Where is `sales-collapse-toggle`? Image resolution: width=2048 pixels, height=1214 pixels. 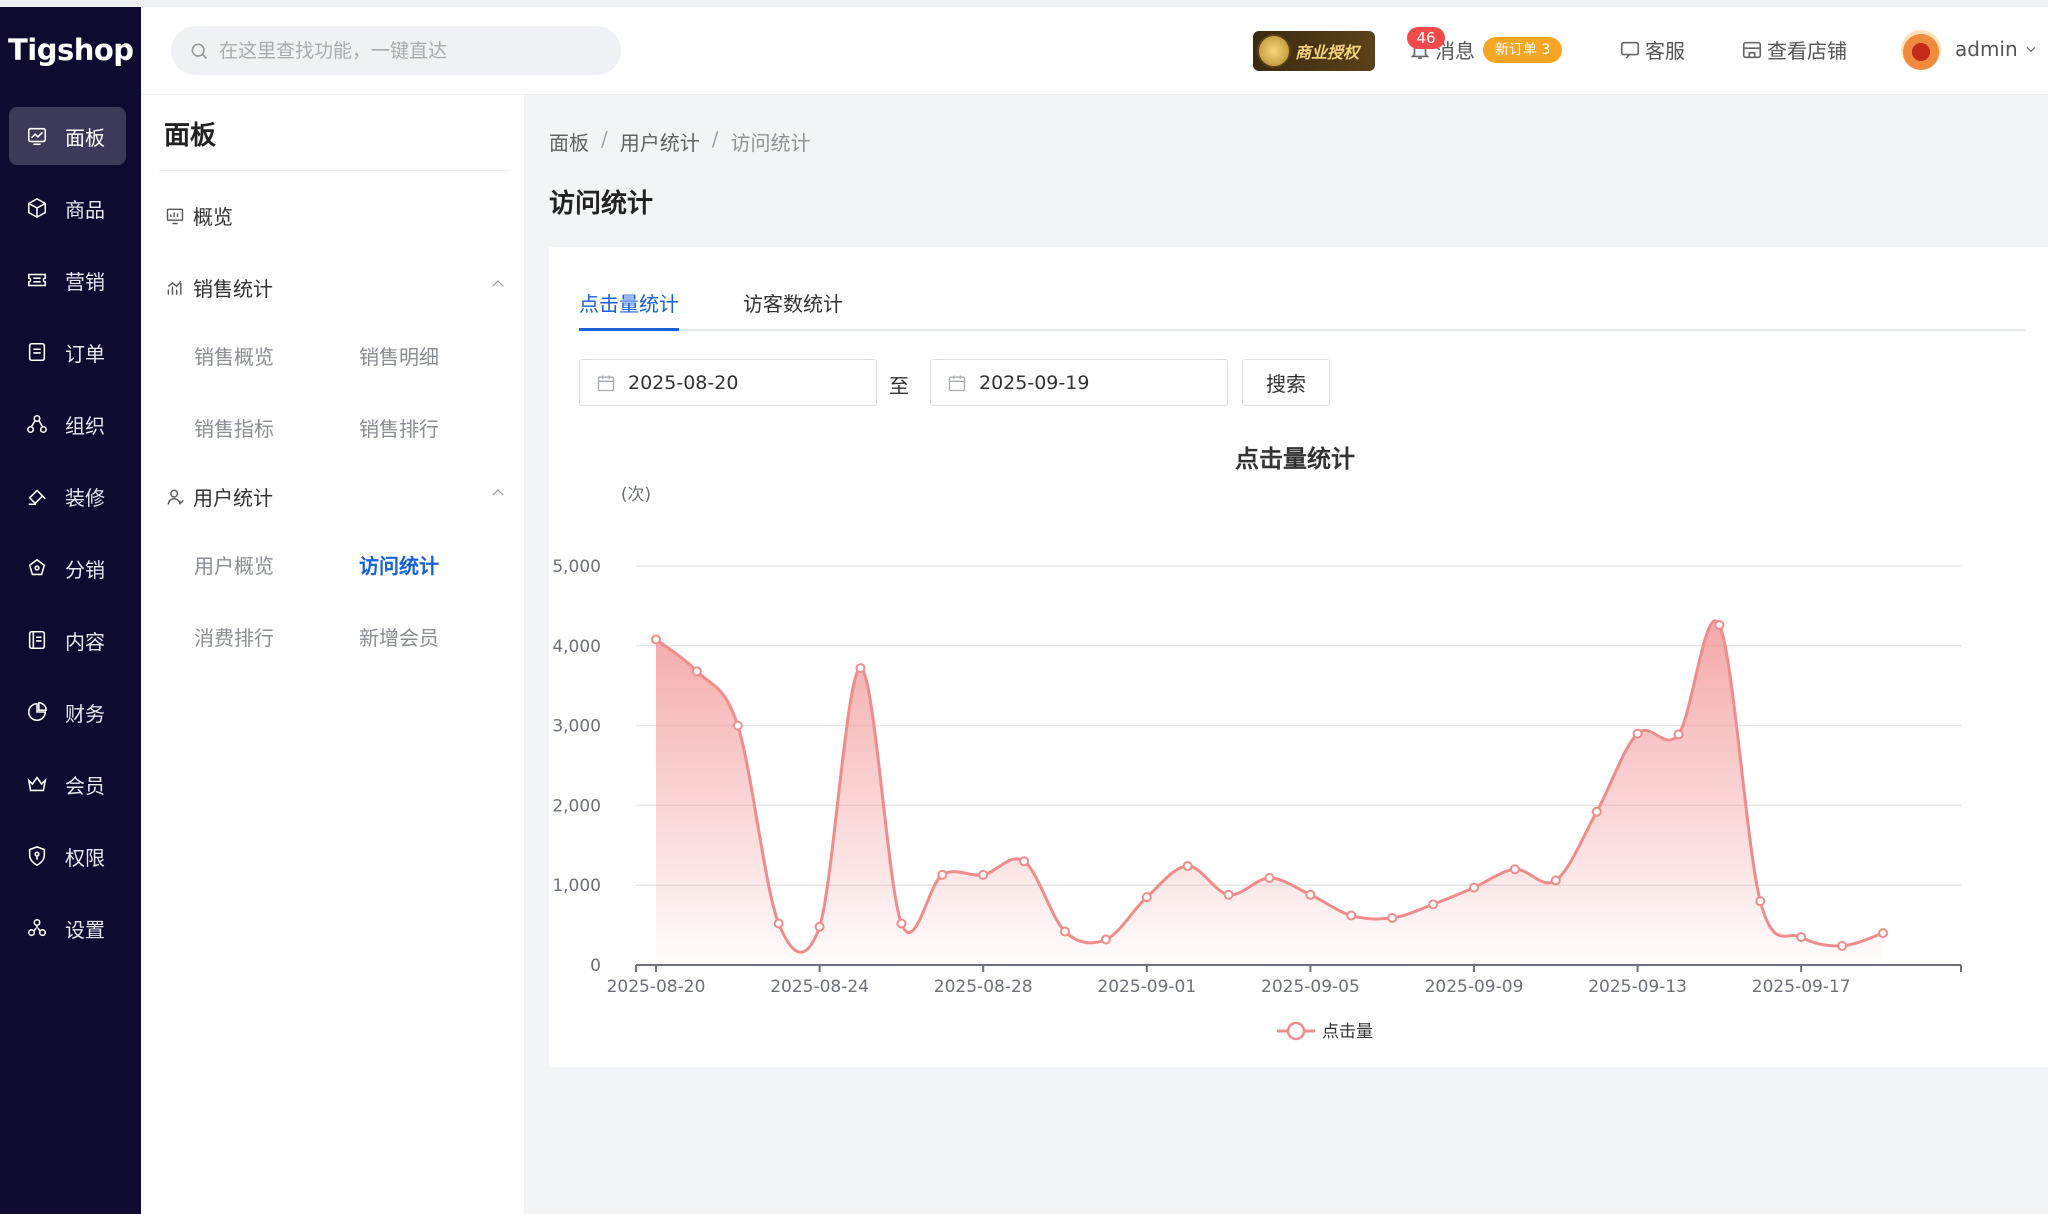
sales-collapse-toggle is located at coordinates (498, 284).